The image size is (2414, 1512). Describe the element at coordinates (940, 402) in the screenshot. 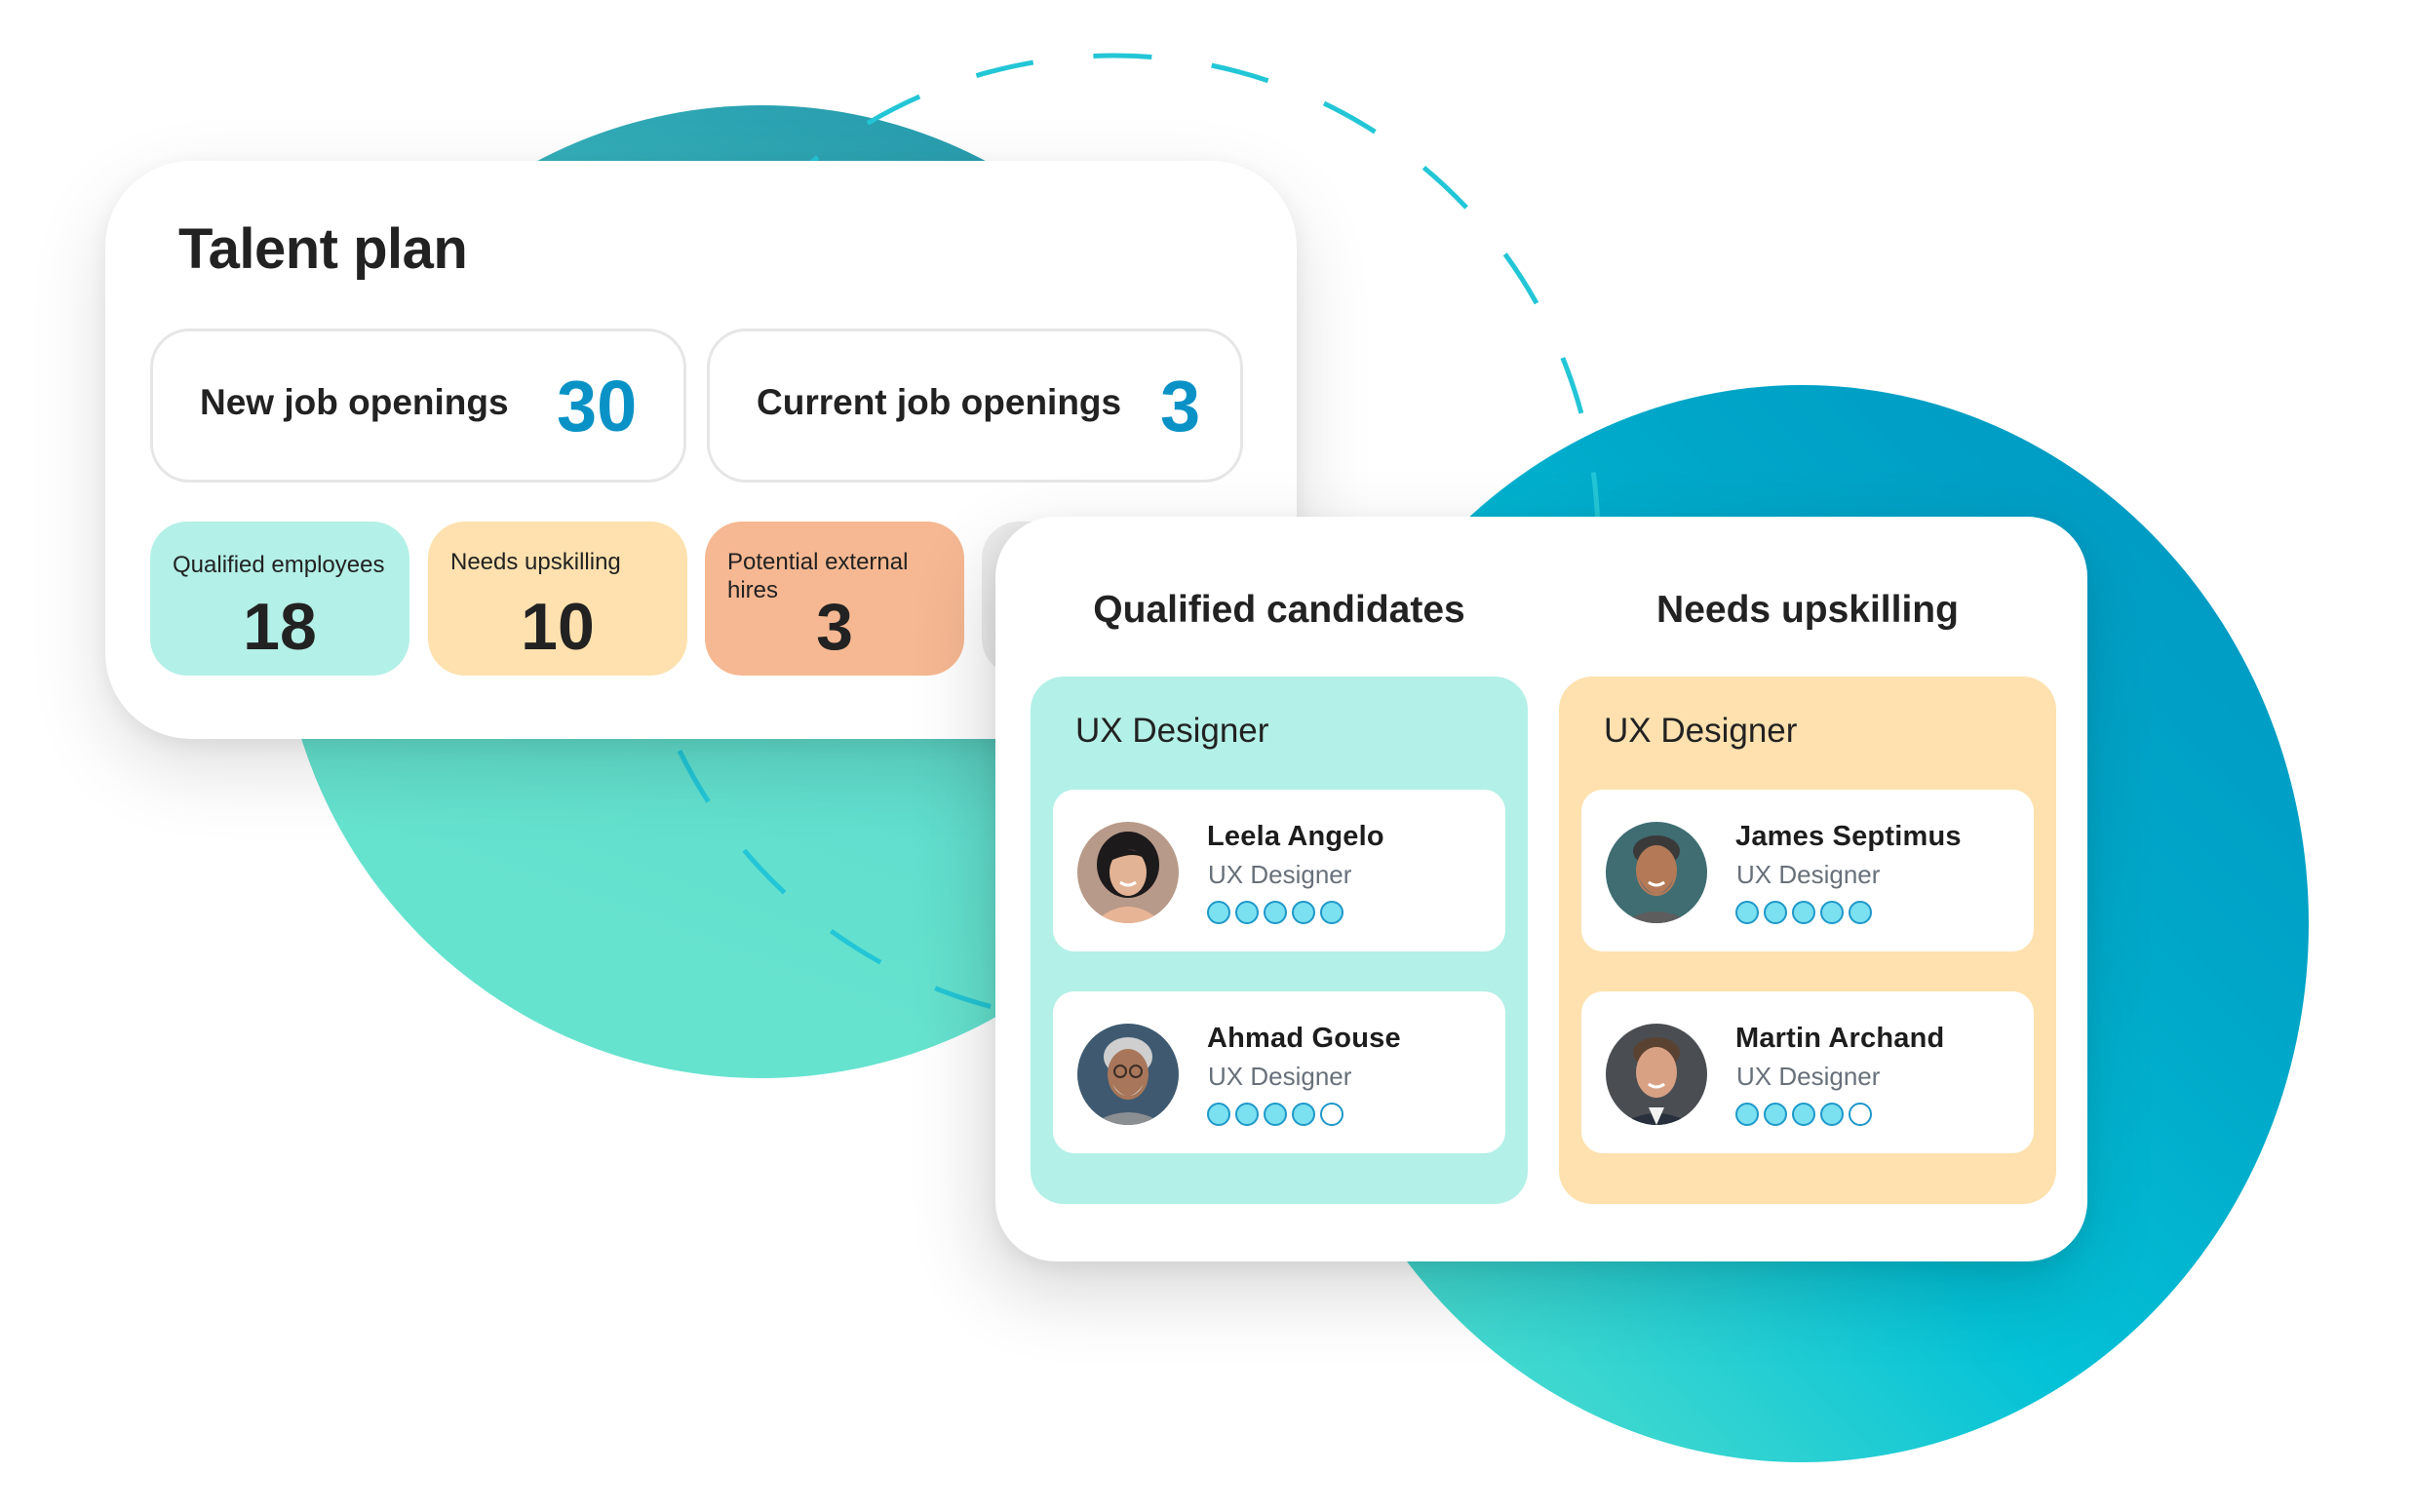

I see `stat-label: Current job openings` at that location.